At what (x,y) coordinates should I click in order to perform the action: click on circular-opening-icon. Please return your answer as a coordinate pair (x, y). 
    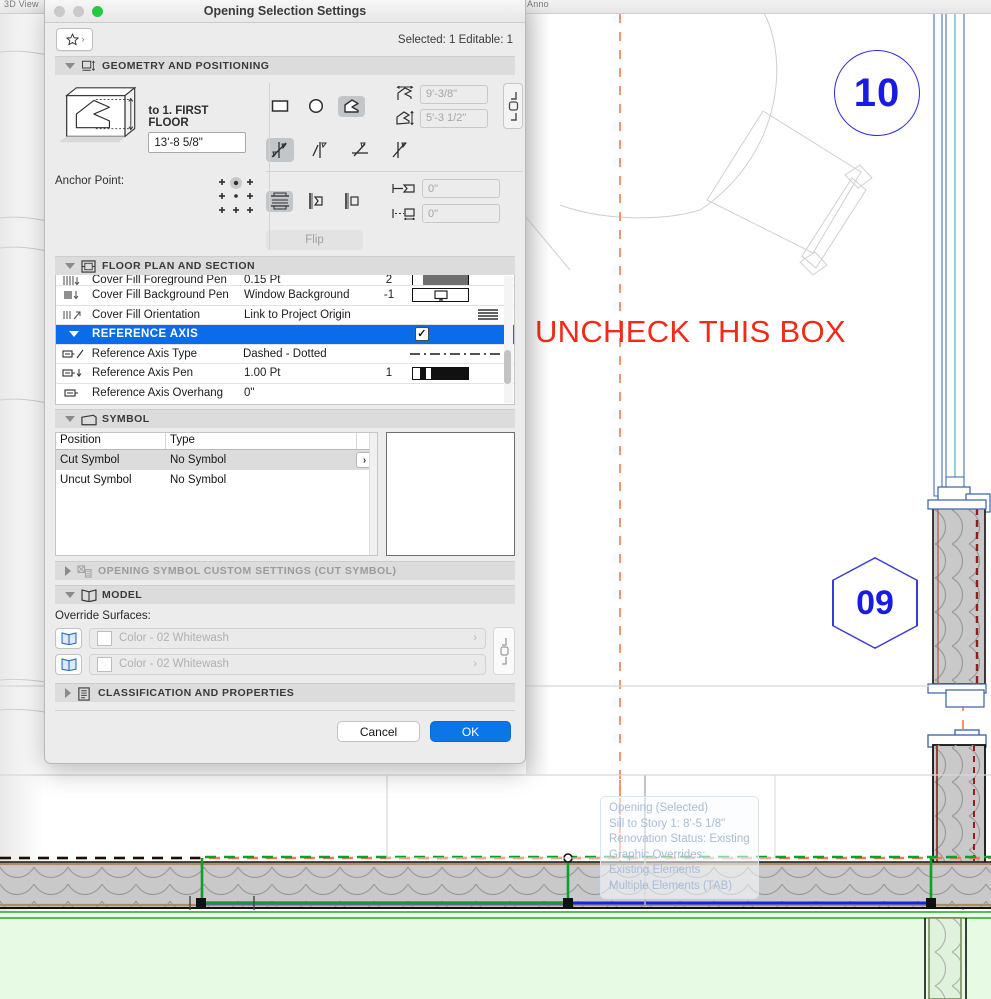
    Looking at the image, I should click on (315, 106).